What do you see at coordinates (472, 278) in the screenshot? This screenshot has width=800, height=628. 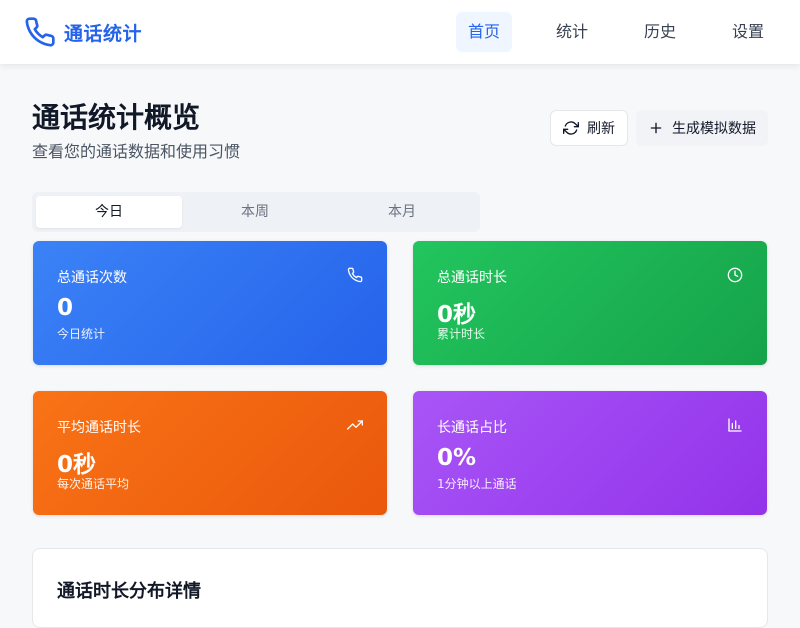 I see `stat-card-label: 总通话时长` at bounding box center [472, 278].